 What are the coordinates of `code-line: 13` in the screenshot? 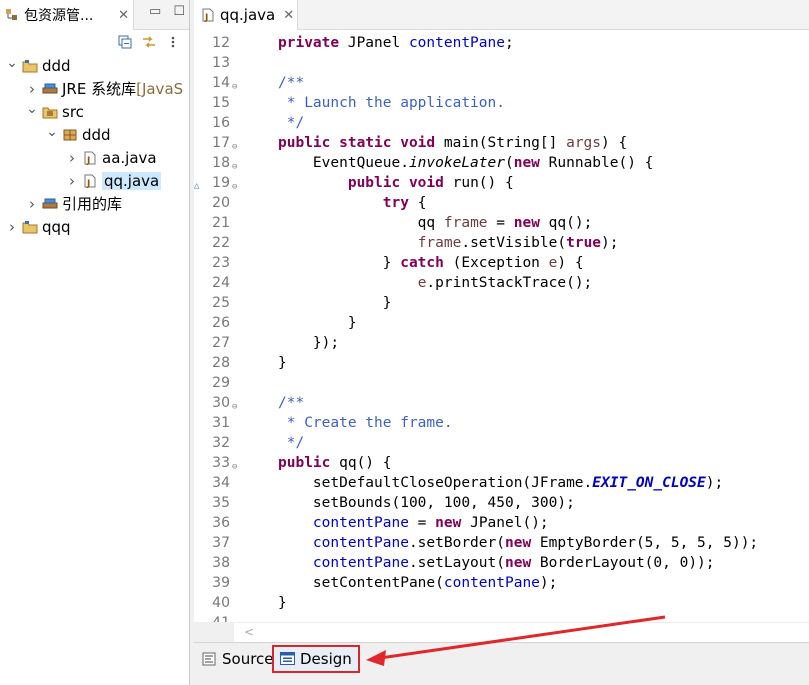 It's located at (501, 63).